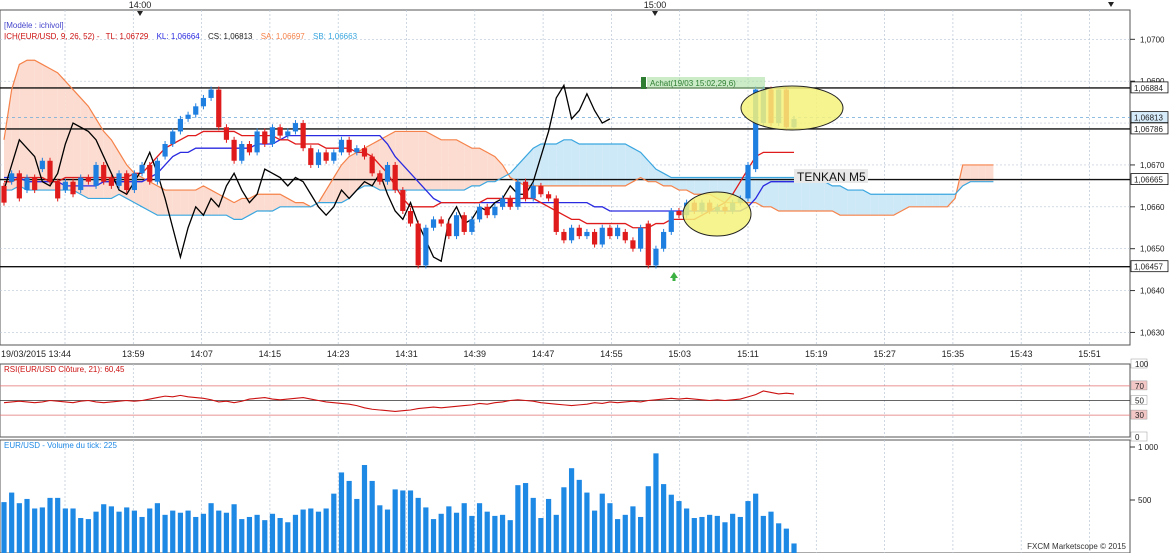  I want to click on x-tick-label: 15:03, so click(679, 354).